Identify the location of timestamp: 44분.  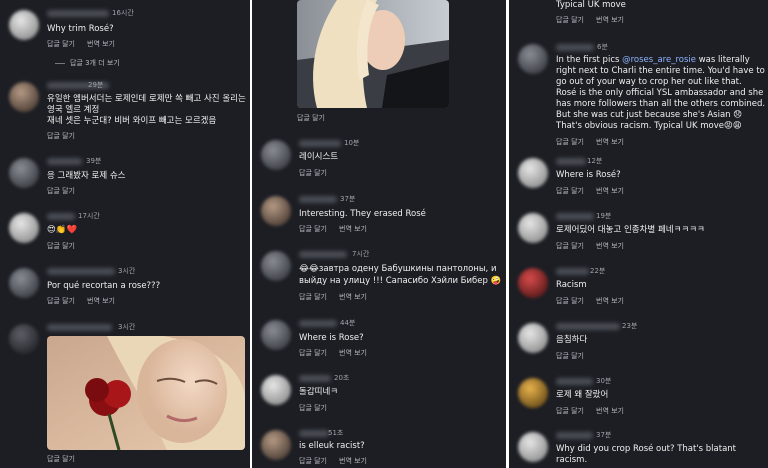
(348, 323).